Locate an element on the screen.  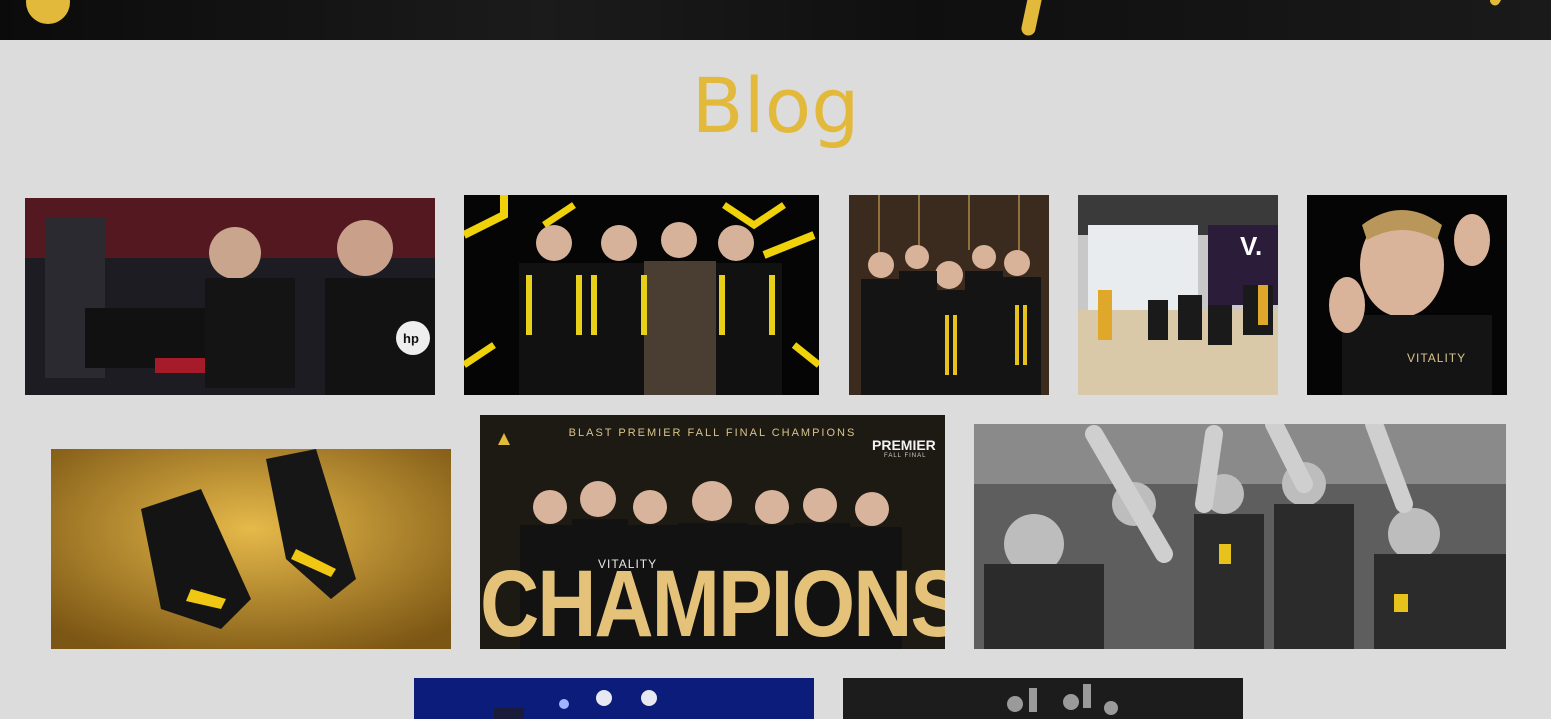
premier-logo-text: PREMIER is located at coordinates (904, 445).